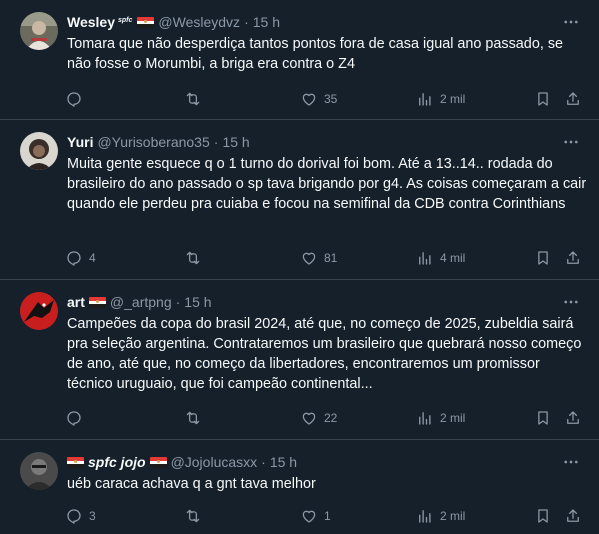  I want to click on display-name: art, so click(76, 302).